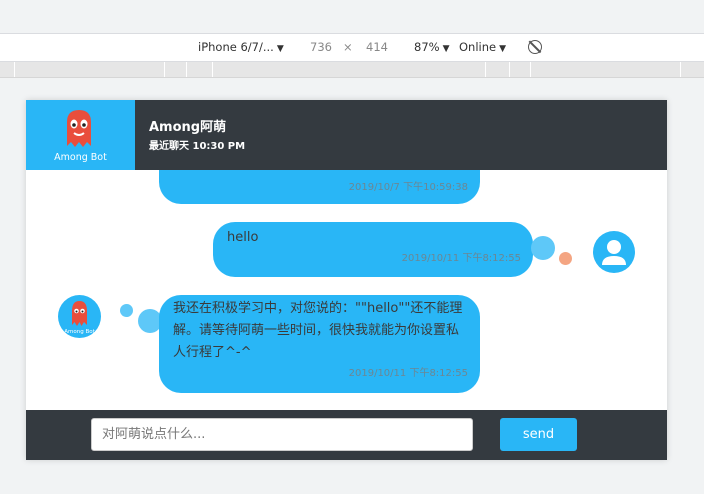 The height and width of the screenshot is (494, 704). I want to click on chat-title: Among阿萌, so click(188, 127).